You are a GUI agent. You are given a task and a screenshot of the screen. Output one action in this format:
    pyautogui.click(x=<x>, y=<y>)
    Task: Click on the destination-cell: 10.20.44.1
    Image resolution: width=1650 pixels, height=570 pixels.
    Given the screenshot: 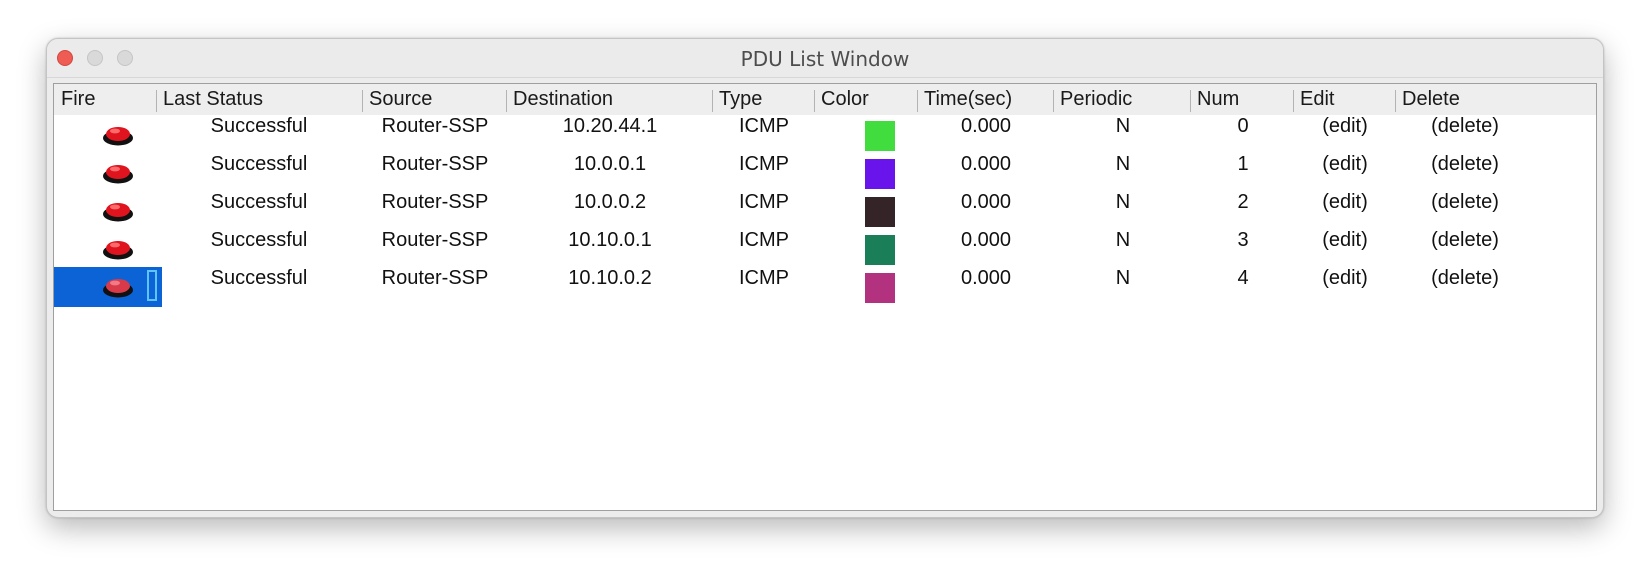 What is the action you would take?
    pyautogui.click(x=610, y=126)
    